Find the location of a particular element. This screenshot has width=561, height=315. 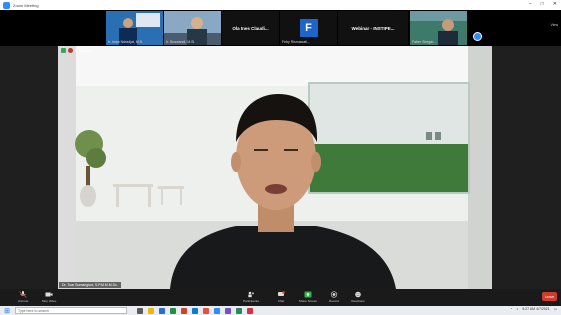

participants-button: Participants is located at coordinates (251, 297).